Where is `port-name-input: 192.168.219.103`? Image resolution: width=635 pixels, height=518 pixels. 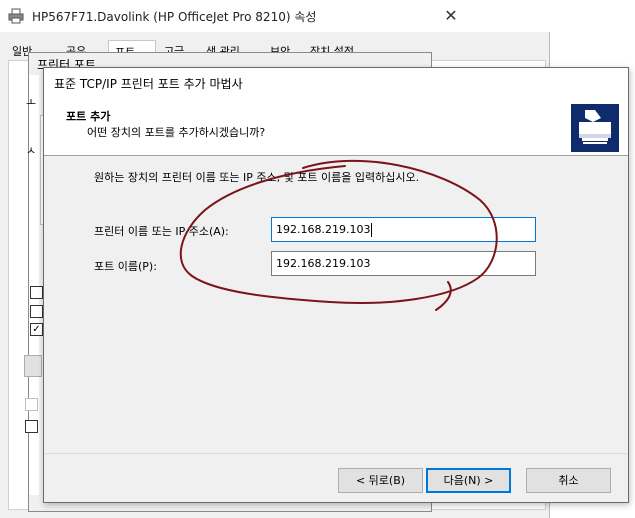
port-name-input: 192.168.219.103 is located at coordinates (403, 263).